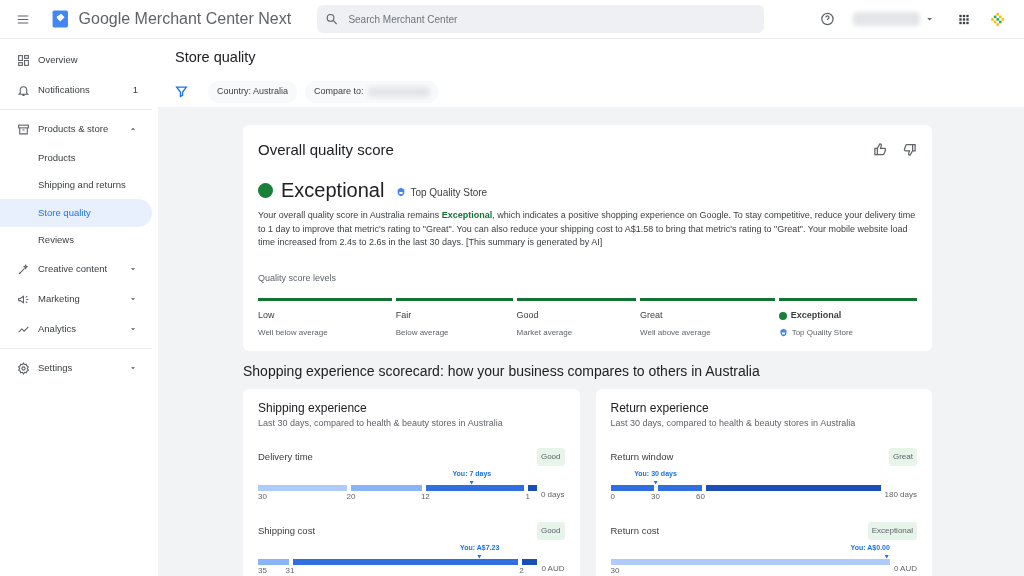 Image resolution: width=1024 pixels, height=576 pixels. I want to click on level-description: Top Quality Store, so click(822, 332).